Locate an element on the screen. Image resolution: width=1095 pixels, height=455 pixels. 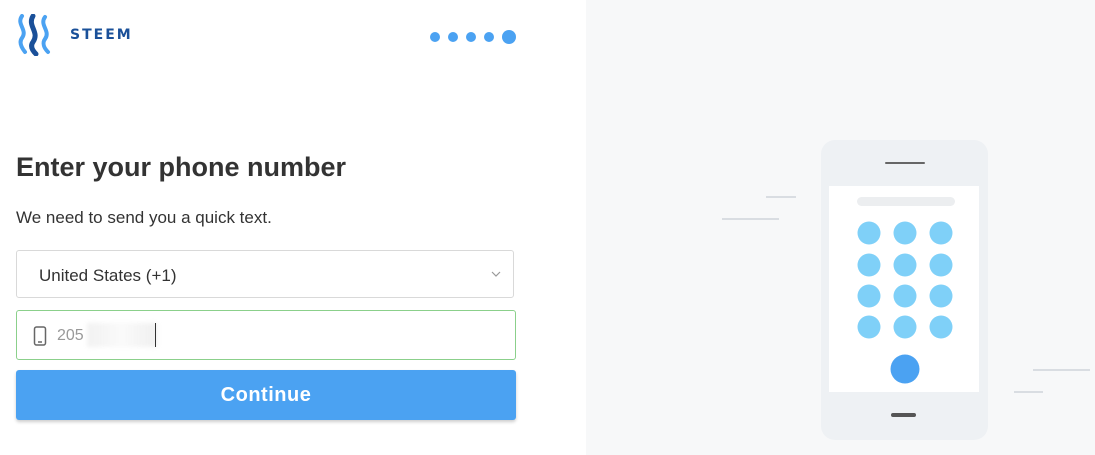
phone-number-value: 205 is located at coordinates (70, 335).